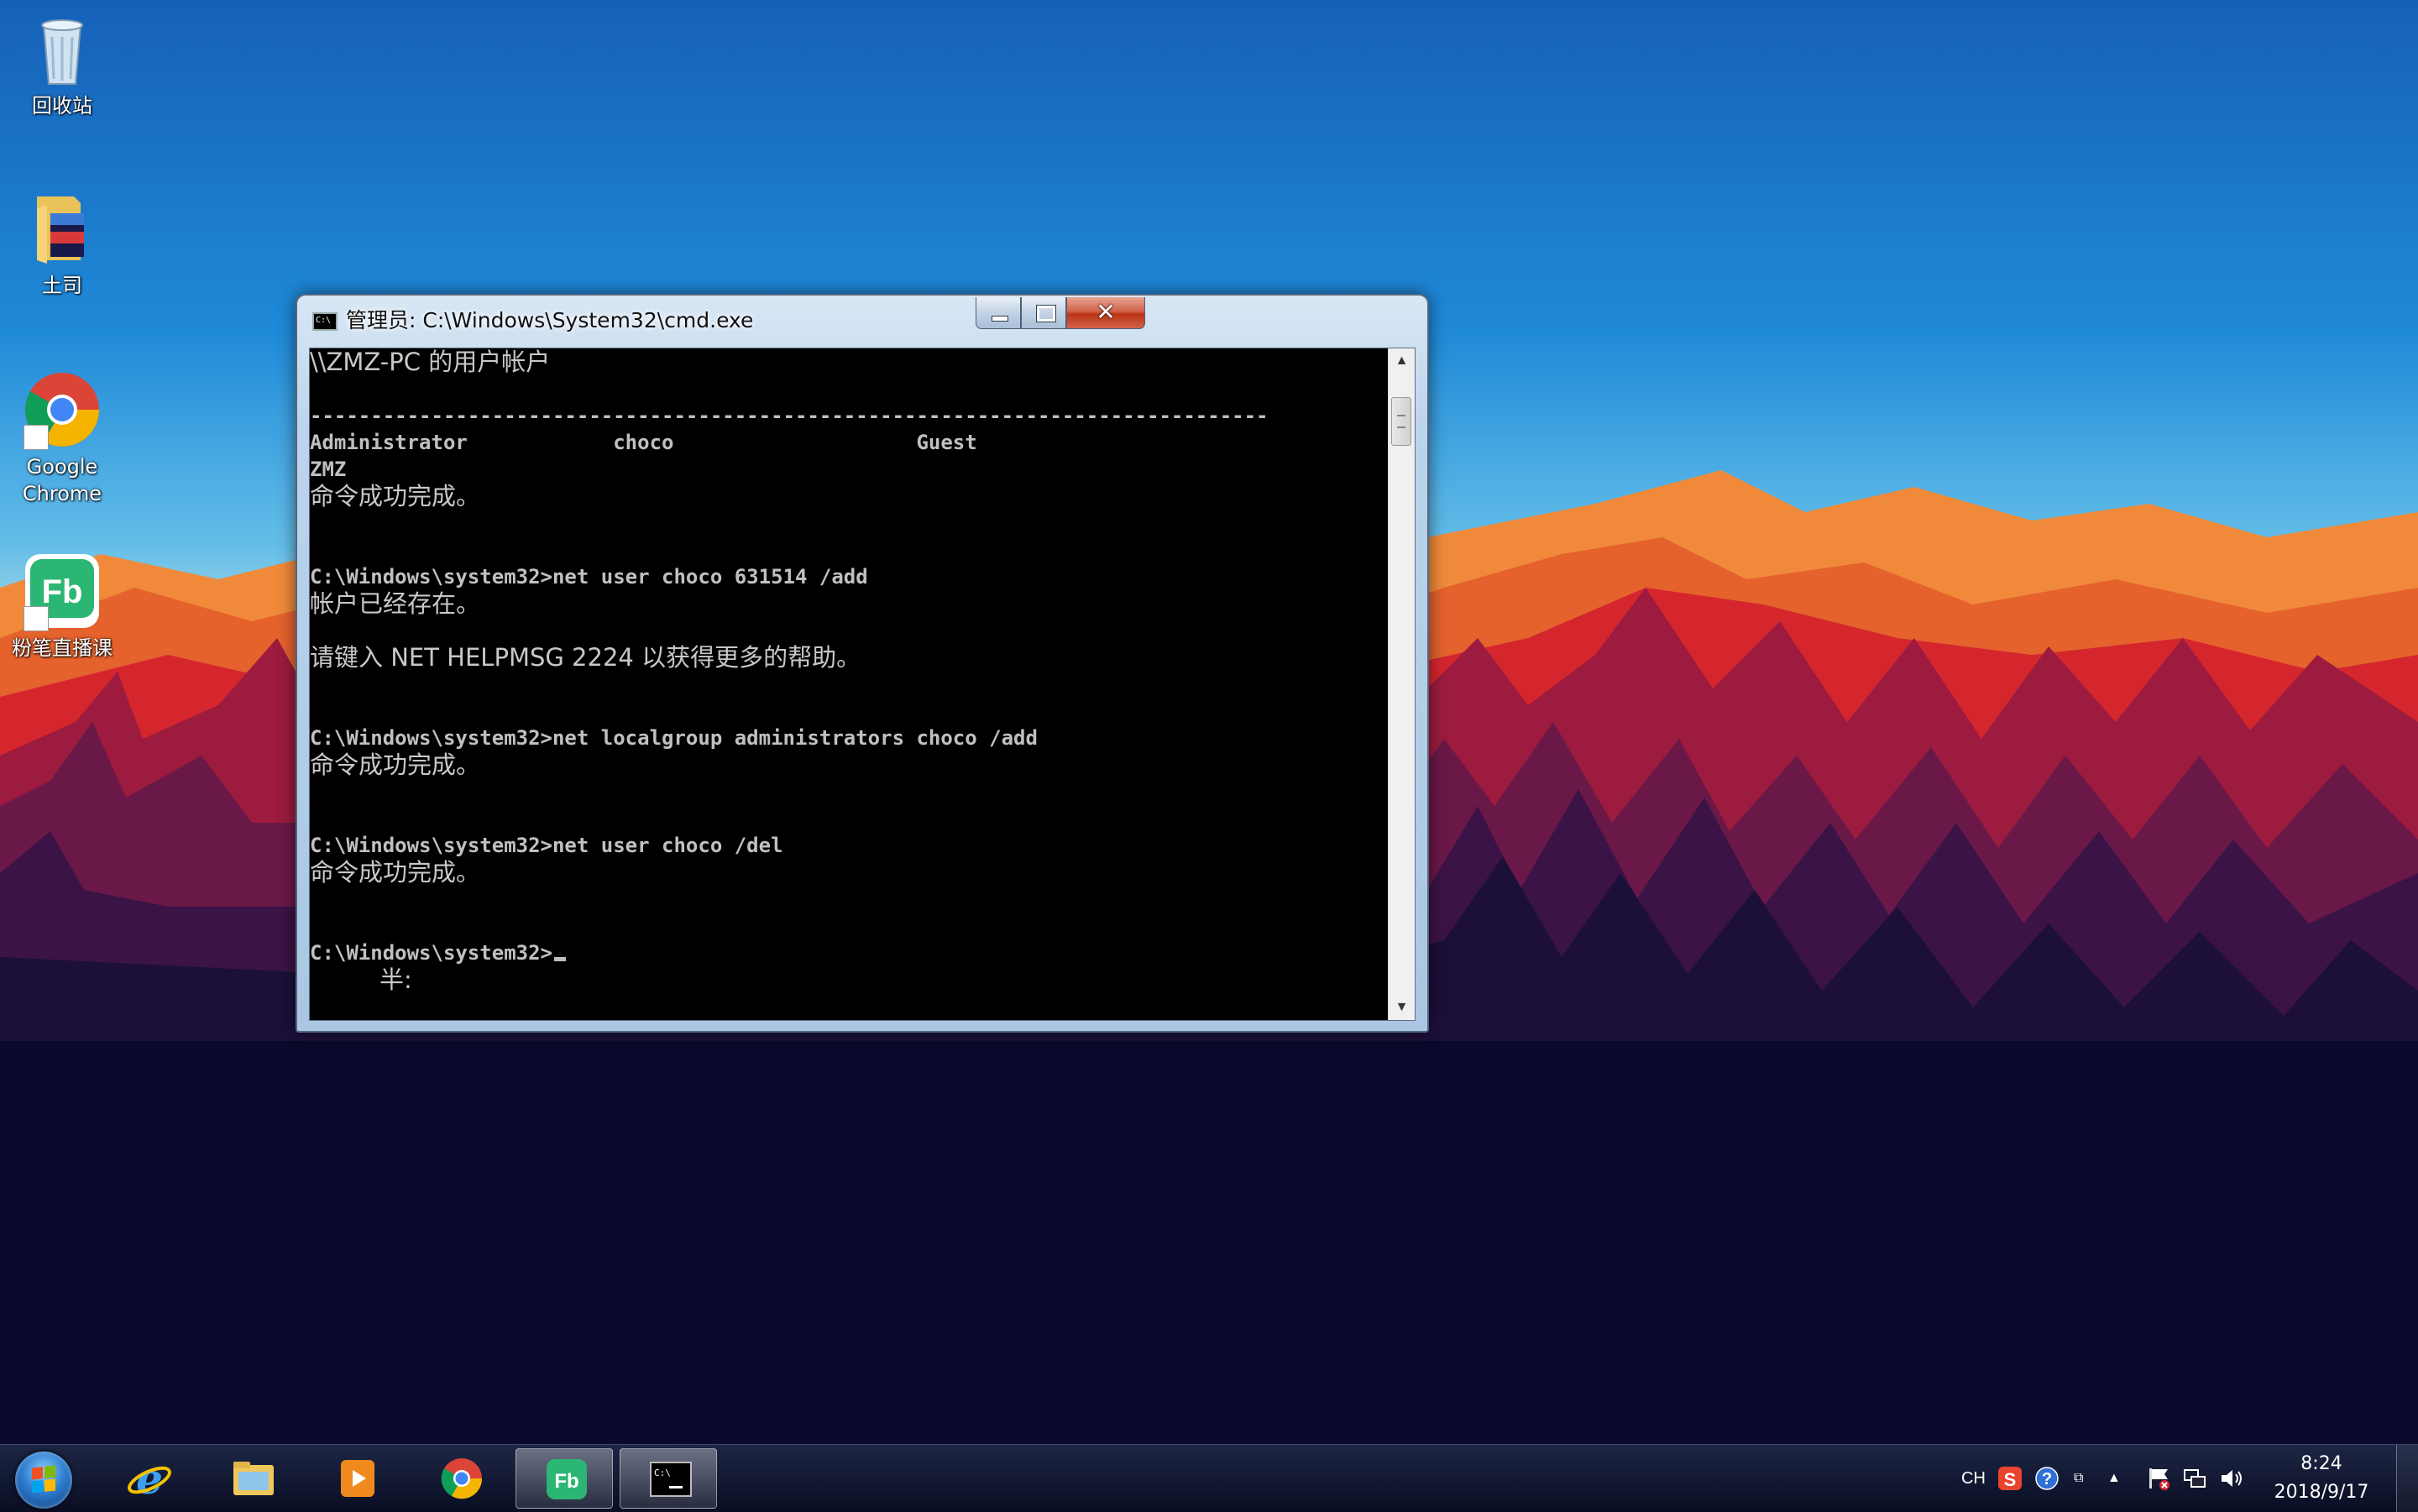 The width and height of the screenshot is (2418, 1512). Describe the element at coordinates (62, 648) in the screenshot. I see `desktop-icon-label: 粉笔直播课` at that location.